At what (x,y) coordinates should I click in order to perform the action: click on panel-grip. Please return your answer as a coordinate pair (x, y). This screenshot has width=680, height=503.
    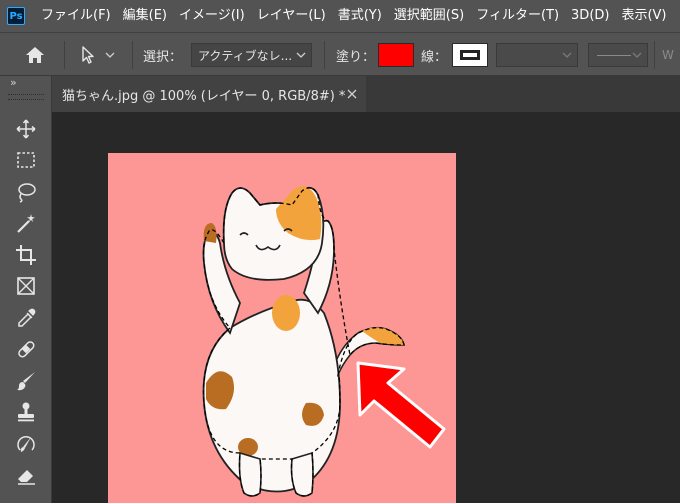
    Looking at the image, I should click on (26, 97).